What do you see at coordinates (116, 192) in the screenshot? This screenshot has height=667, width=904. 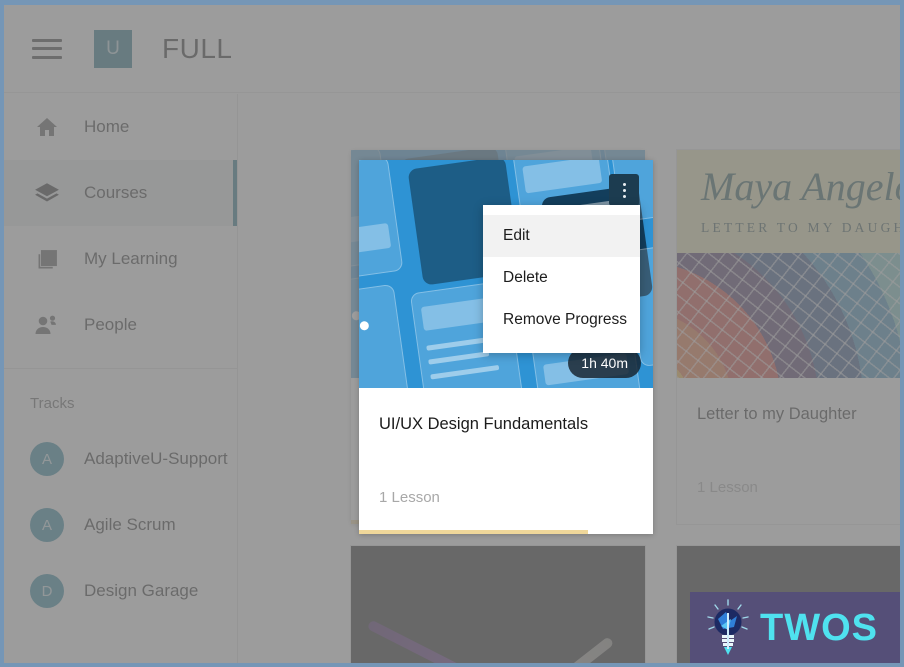 I see `sidebar-item-label: Courses` at bounding box center [116, 192].